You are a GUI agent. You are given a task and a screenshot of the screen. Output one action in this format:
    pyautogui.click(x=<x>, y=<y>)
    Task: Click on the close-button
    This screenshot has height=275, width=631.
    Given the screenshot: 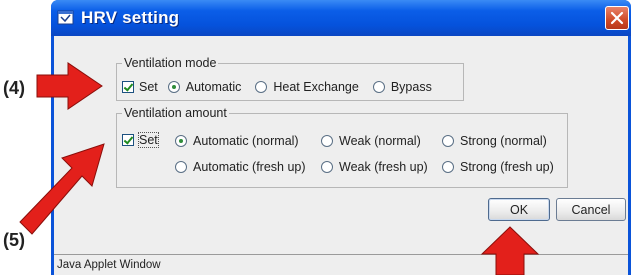 What is the action you would take?
    pyautogui.click(x=617, y=18)
    